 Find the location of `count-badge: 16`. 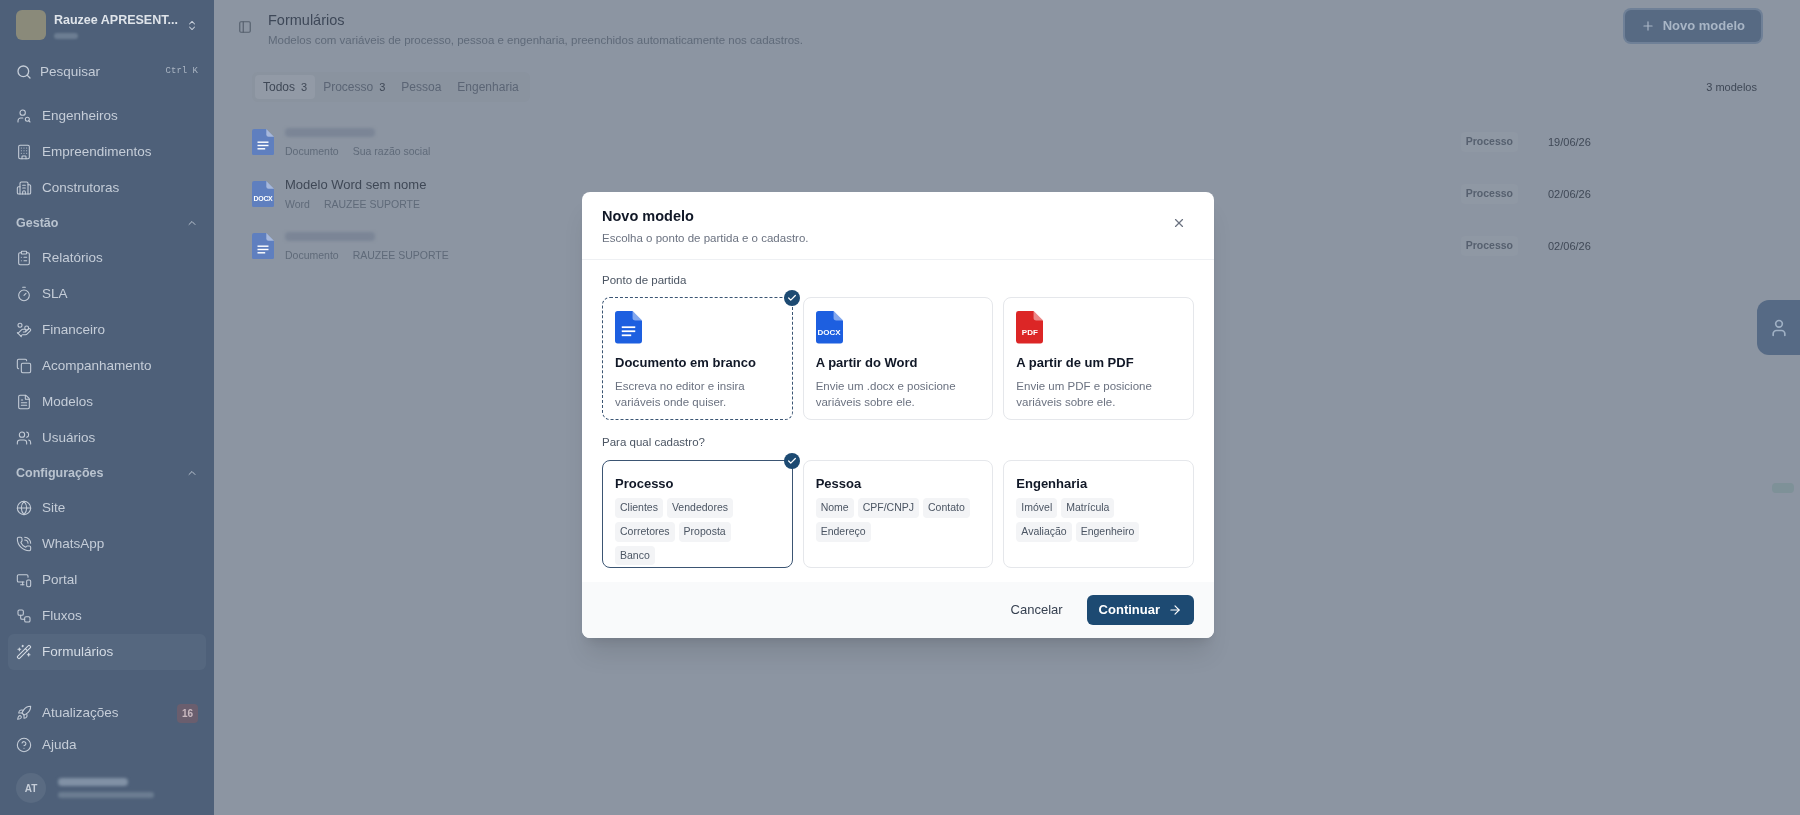

count-badge: 16 is located at coordinates (187, 713).